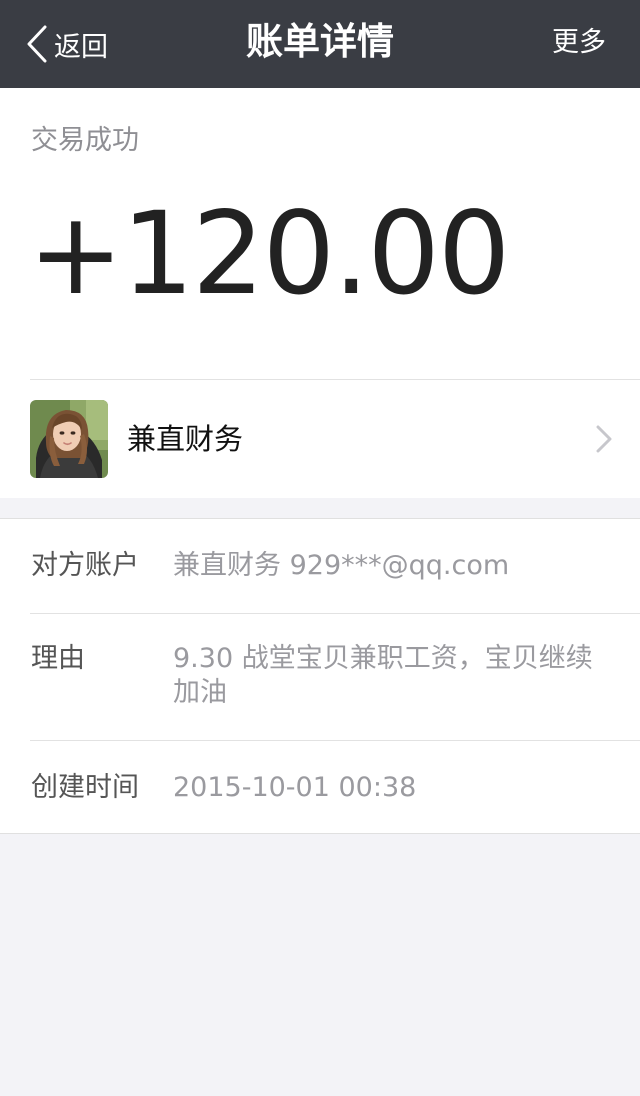 The image size is (640, 1096). I want to click on detail-value: 2015-10-01 00:38, so click(295, 787).